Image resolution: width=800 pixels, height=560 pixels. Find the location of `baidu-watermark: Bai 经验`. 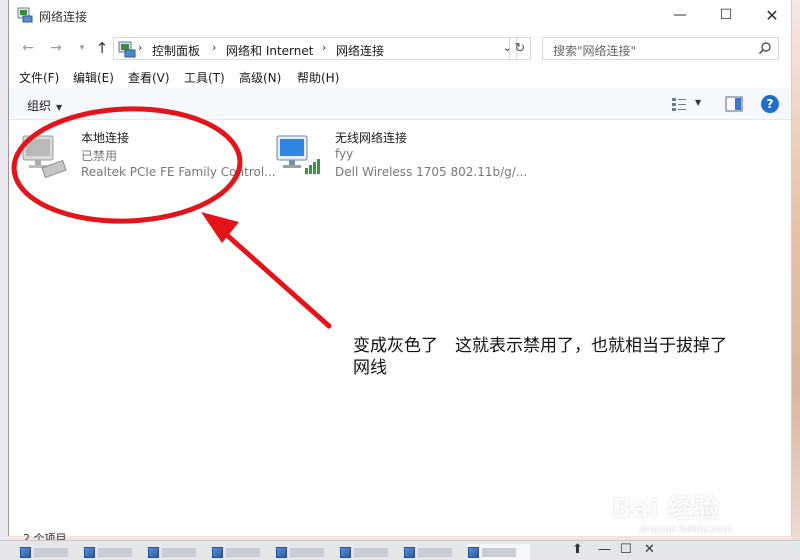

baidu-watermark: Bai 经验 is located at coordinates (666, 509).